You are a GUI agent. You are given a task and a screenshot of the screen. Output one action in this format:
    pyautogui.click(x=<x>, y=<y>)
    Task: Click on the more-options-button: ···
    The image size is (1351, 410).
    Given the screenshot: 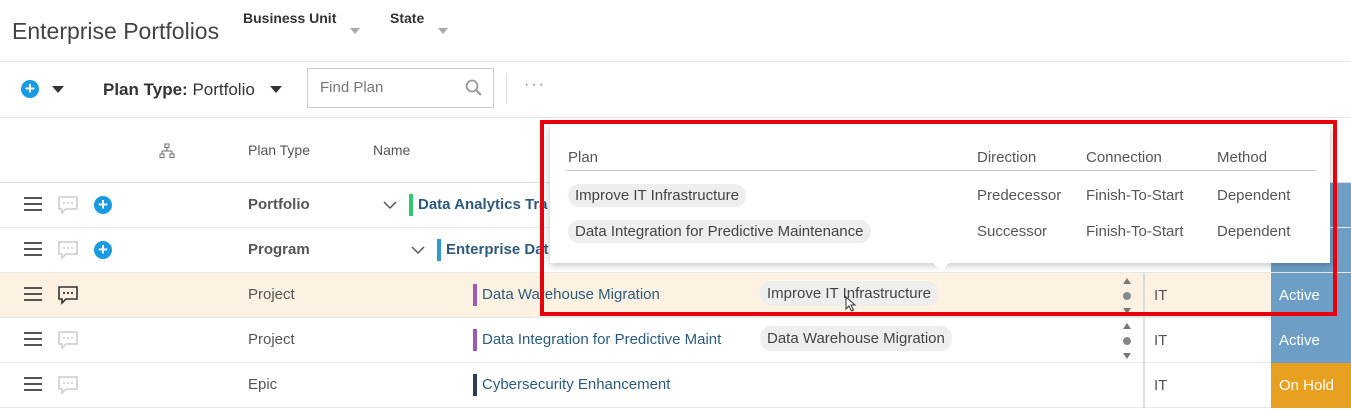 What is the action you would take?
    pyautogui.click(x=535, y=85)
    